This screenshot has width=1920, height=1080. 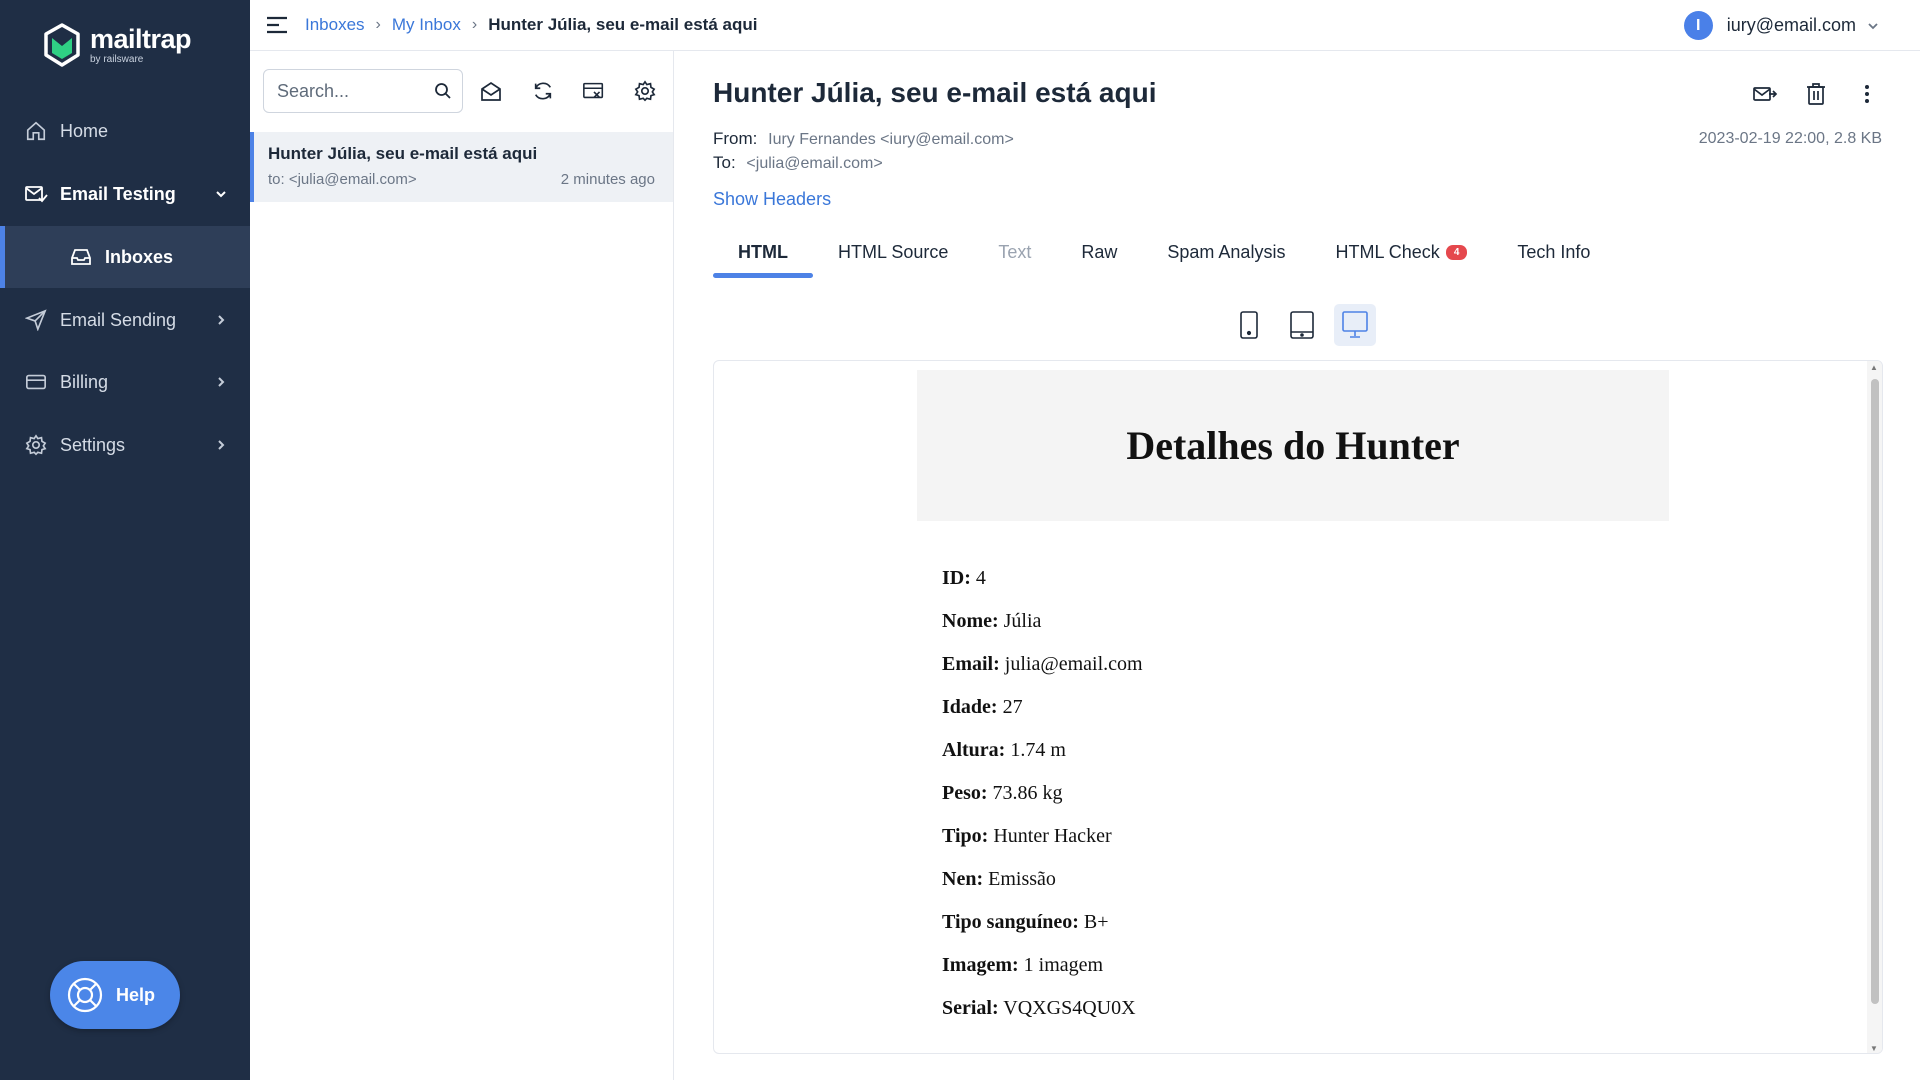 What do you see at coordinates (956, 578) in the screenshot?
I see `field-label: ID:` at bounding box center [956, 578].